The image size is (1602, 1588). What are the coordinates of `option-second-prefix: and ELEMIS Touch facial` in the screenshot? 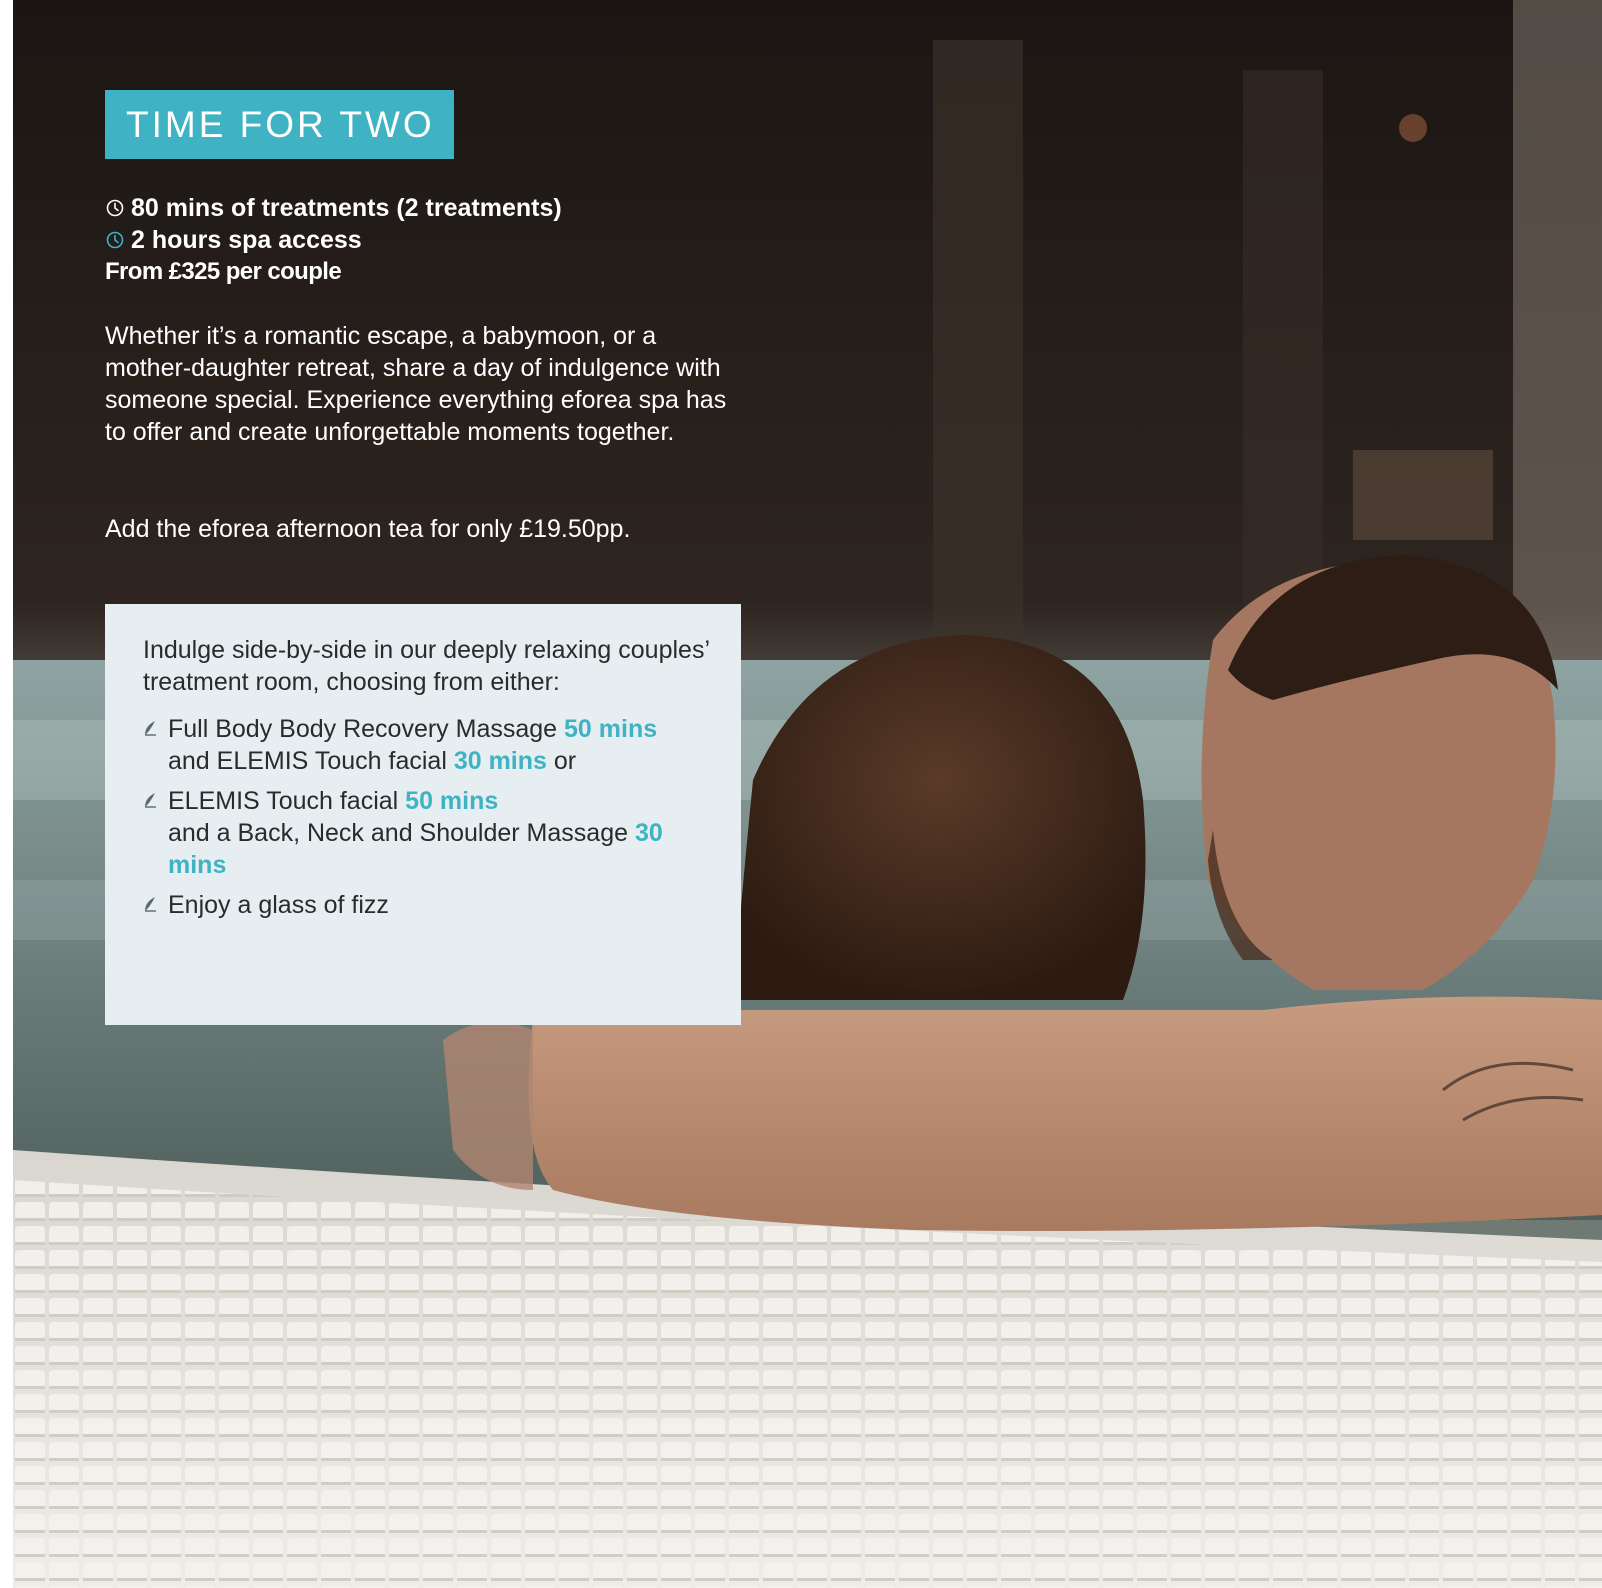 It's located at (307, 761).